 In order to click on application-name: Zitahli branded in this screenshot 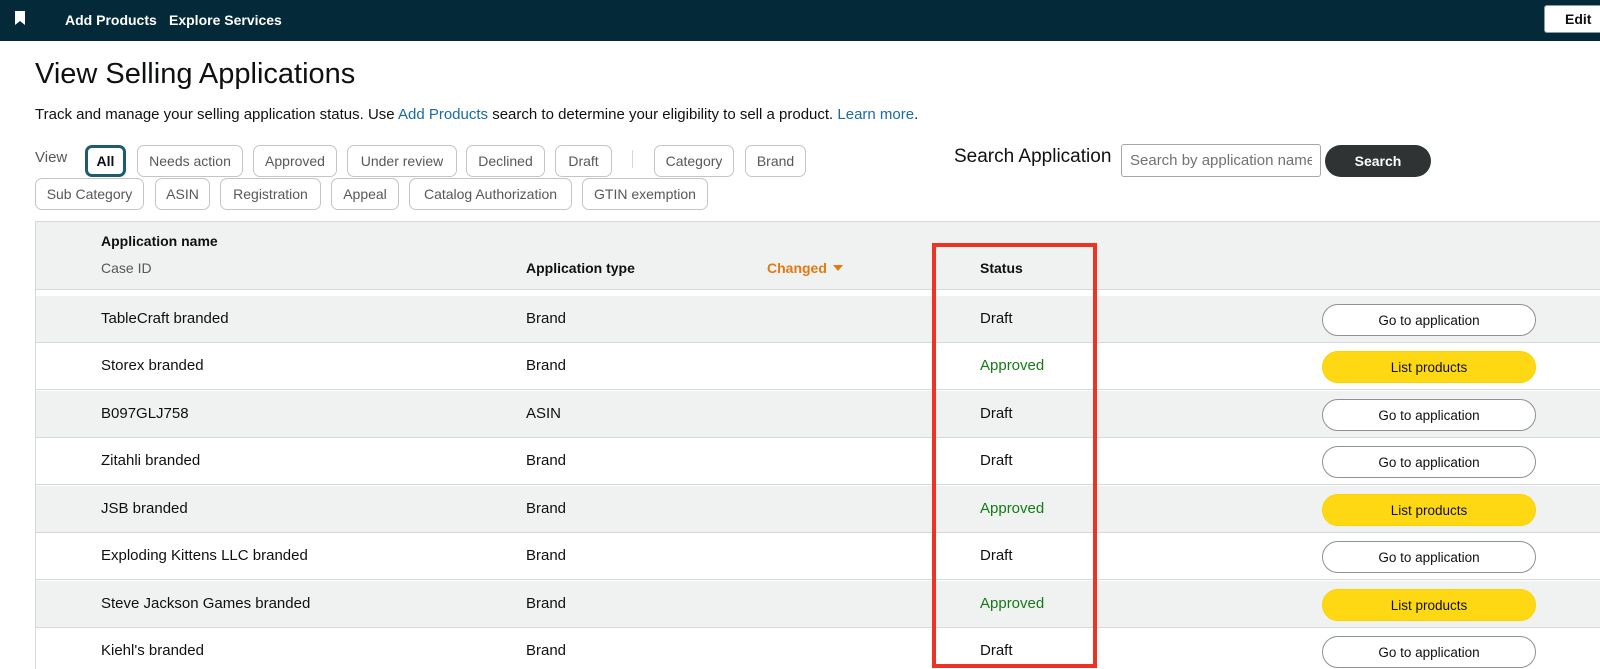, I will do `click(151, 460)`.